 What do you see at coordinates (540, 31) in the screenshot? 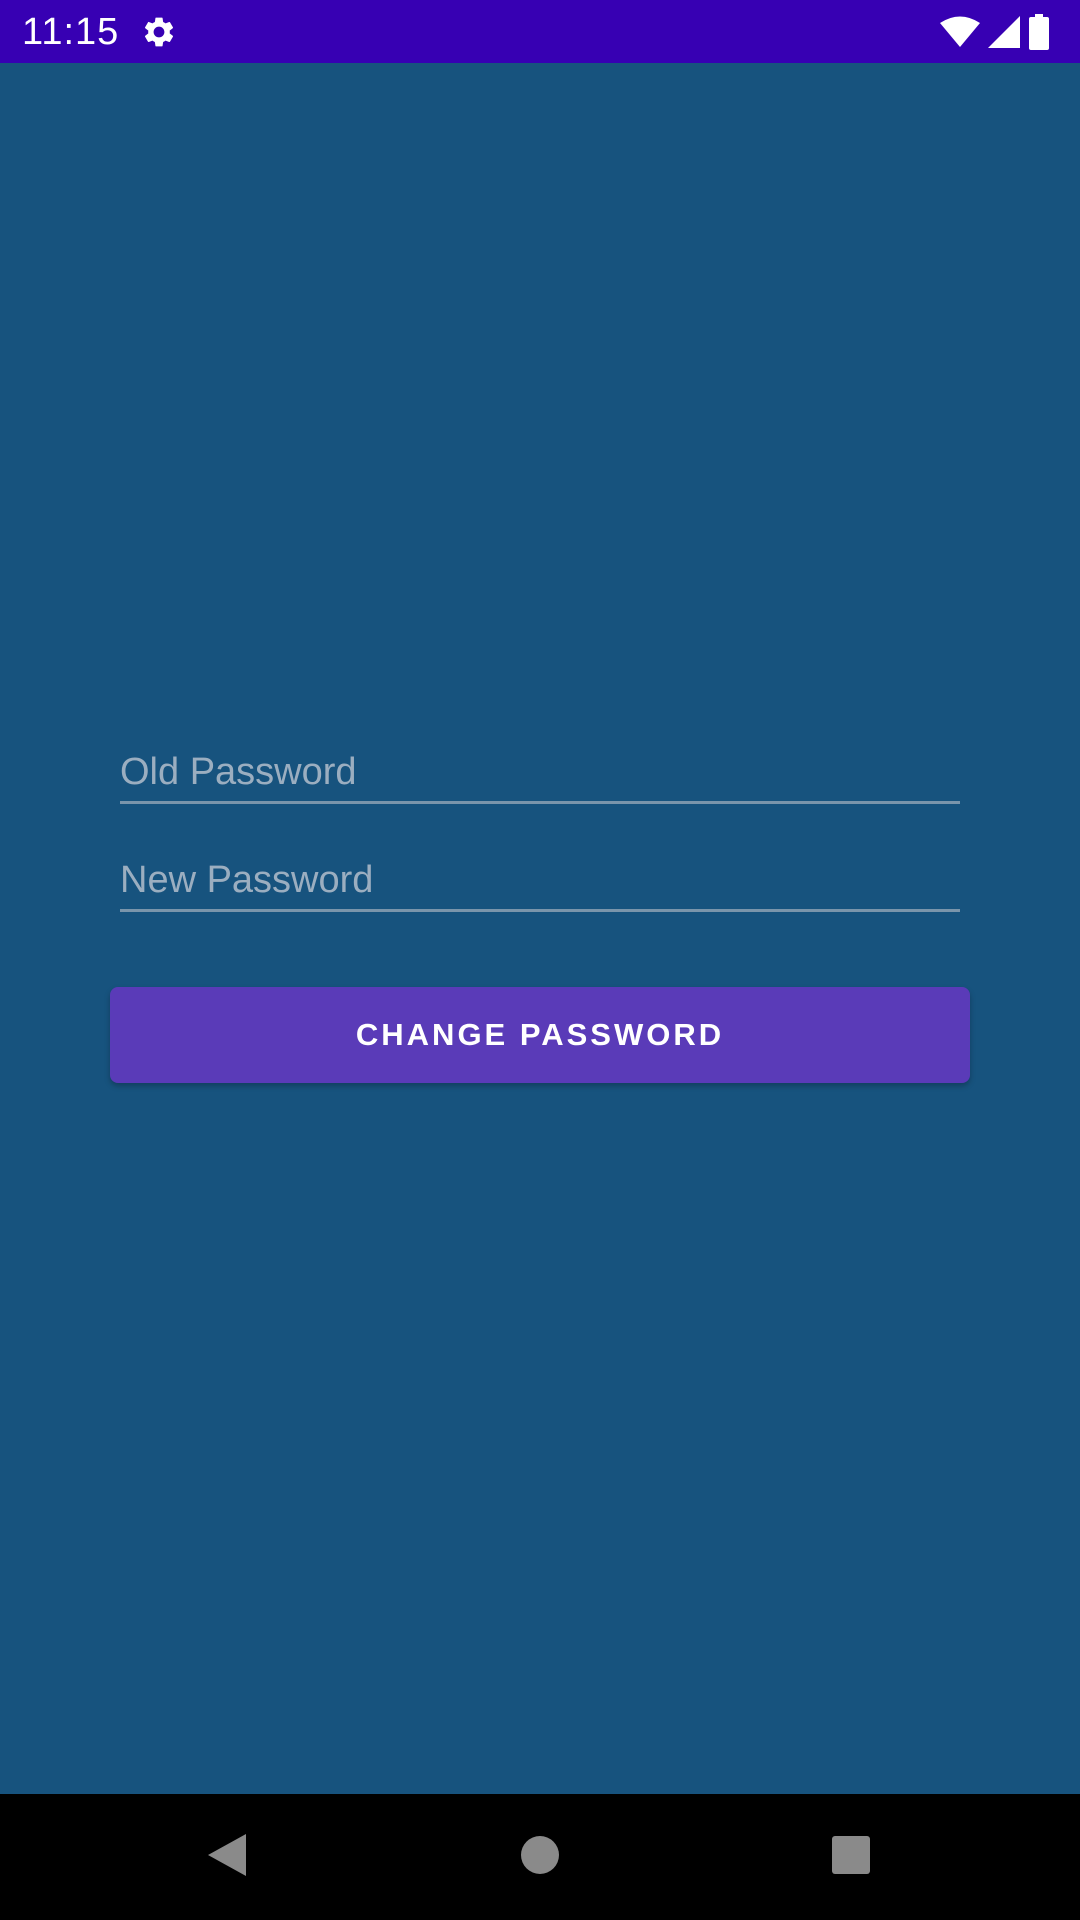
I see `status-bar: 11:15` at bounding box center [540, 31].